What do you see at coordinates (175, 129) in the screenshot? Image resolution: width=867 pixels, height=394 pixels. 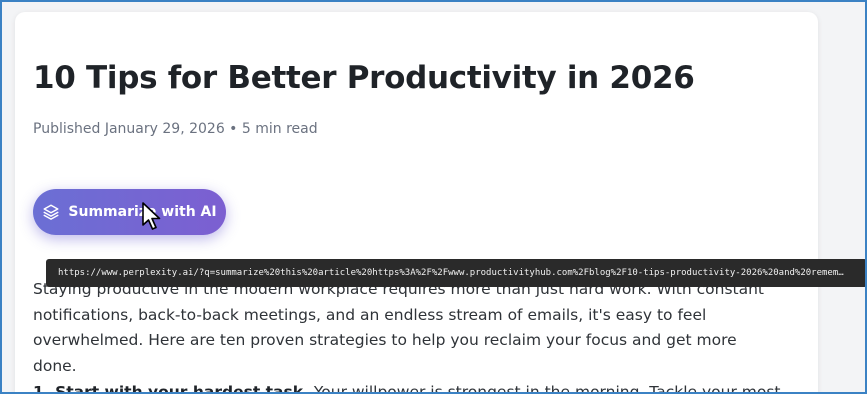 I see `article-meta: Published January 29, 2026 • 5 min read` at bounding box center [175, 129].